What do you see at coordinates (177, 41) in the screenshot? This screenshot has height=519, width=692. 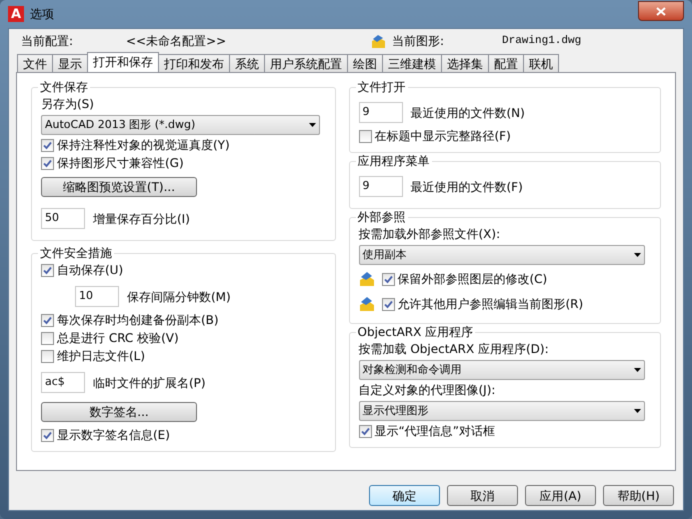 I see `profile-value: <<未命名配置>>` at bounding box center [177, 41].